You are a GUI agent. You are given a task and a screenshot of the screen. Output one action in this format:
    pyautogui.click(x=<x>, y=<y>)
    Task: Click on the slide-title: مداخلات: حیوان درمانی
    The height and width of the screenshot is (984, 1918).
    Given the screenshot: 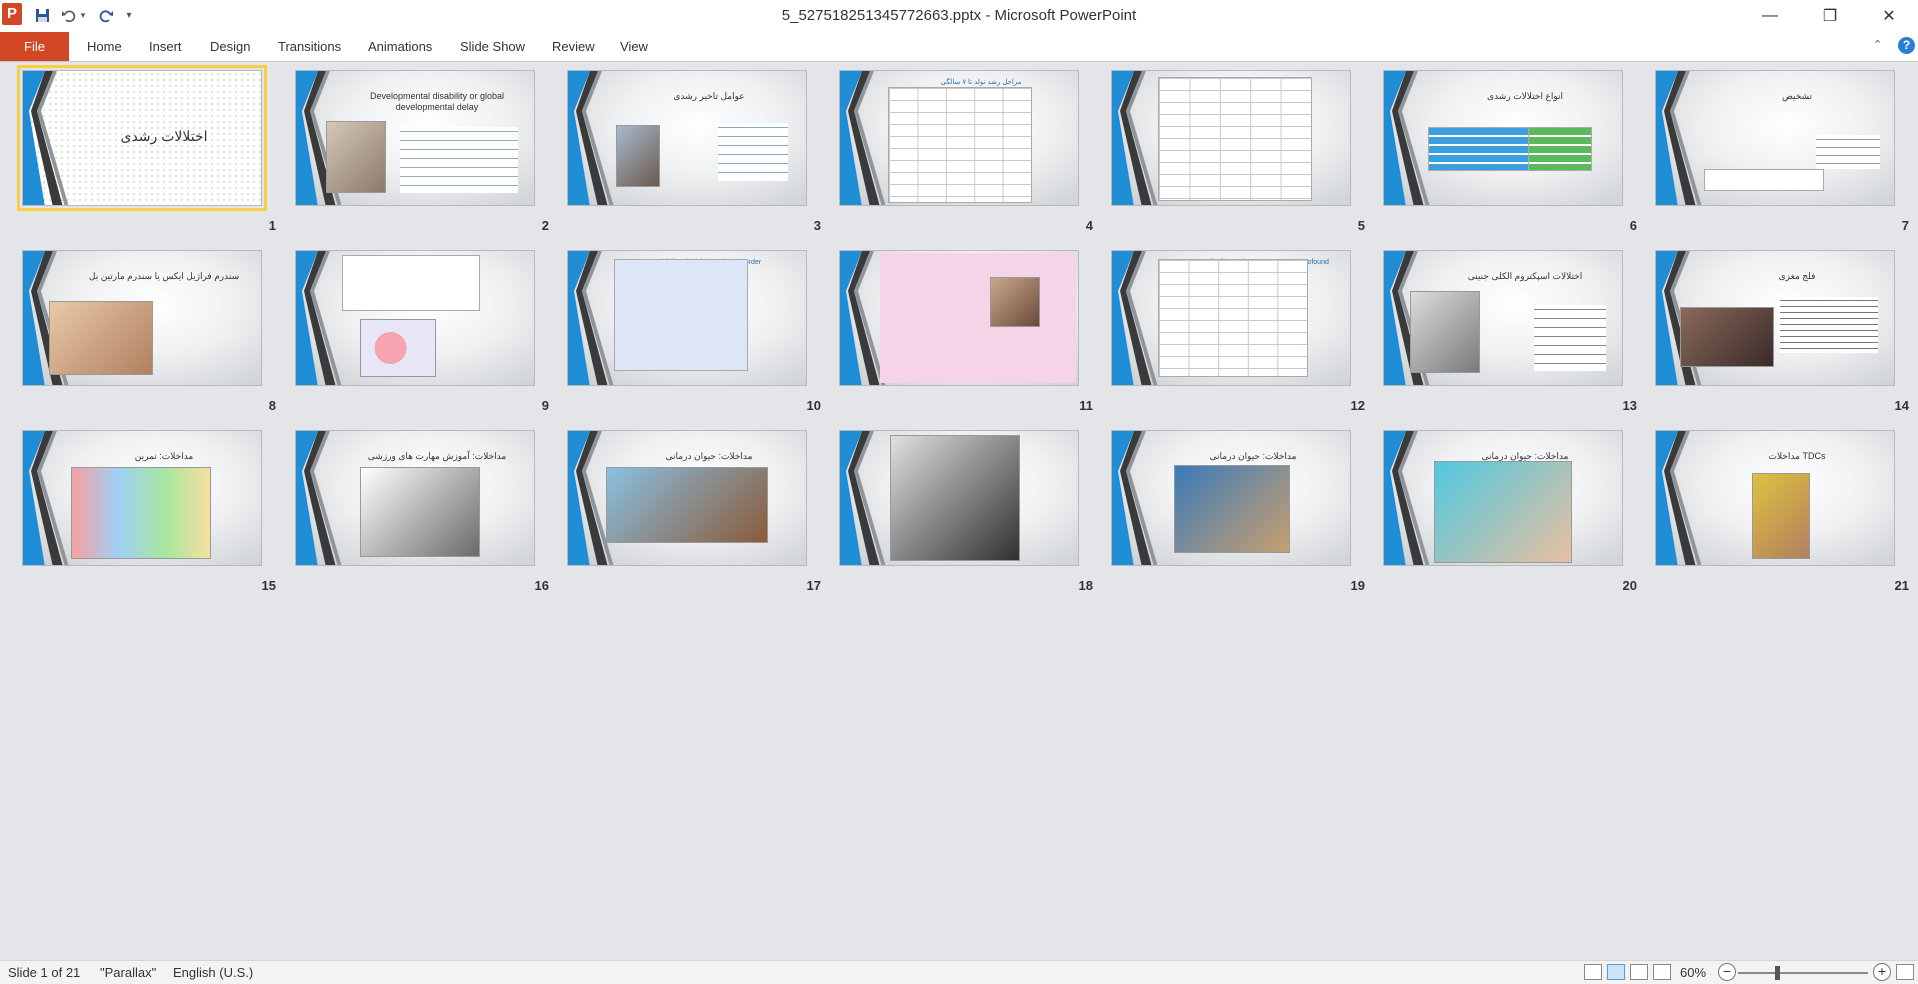 What is the action you would take?
    pyautogui.click(x=709, y=456)
    